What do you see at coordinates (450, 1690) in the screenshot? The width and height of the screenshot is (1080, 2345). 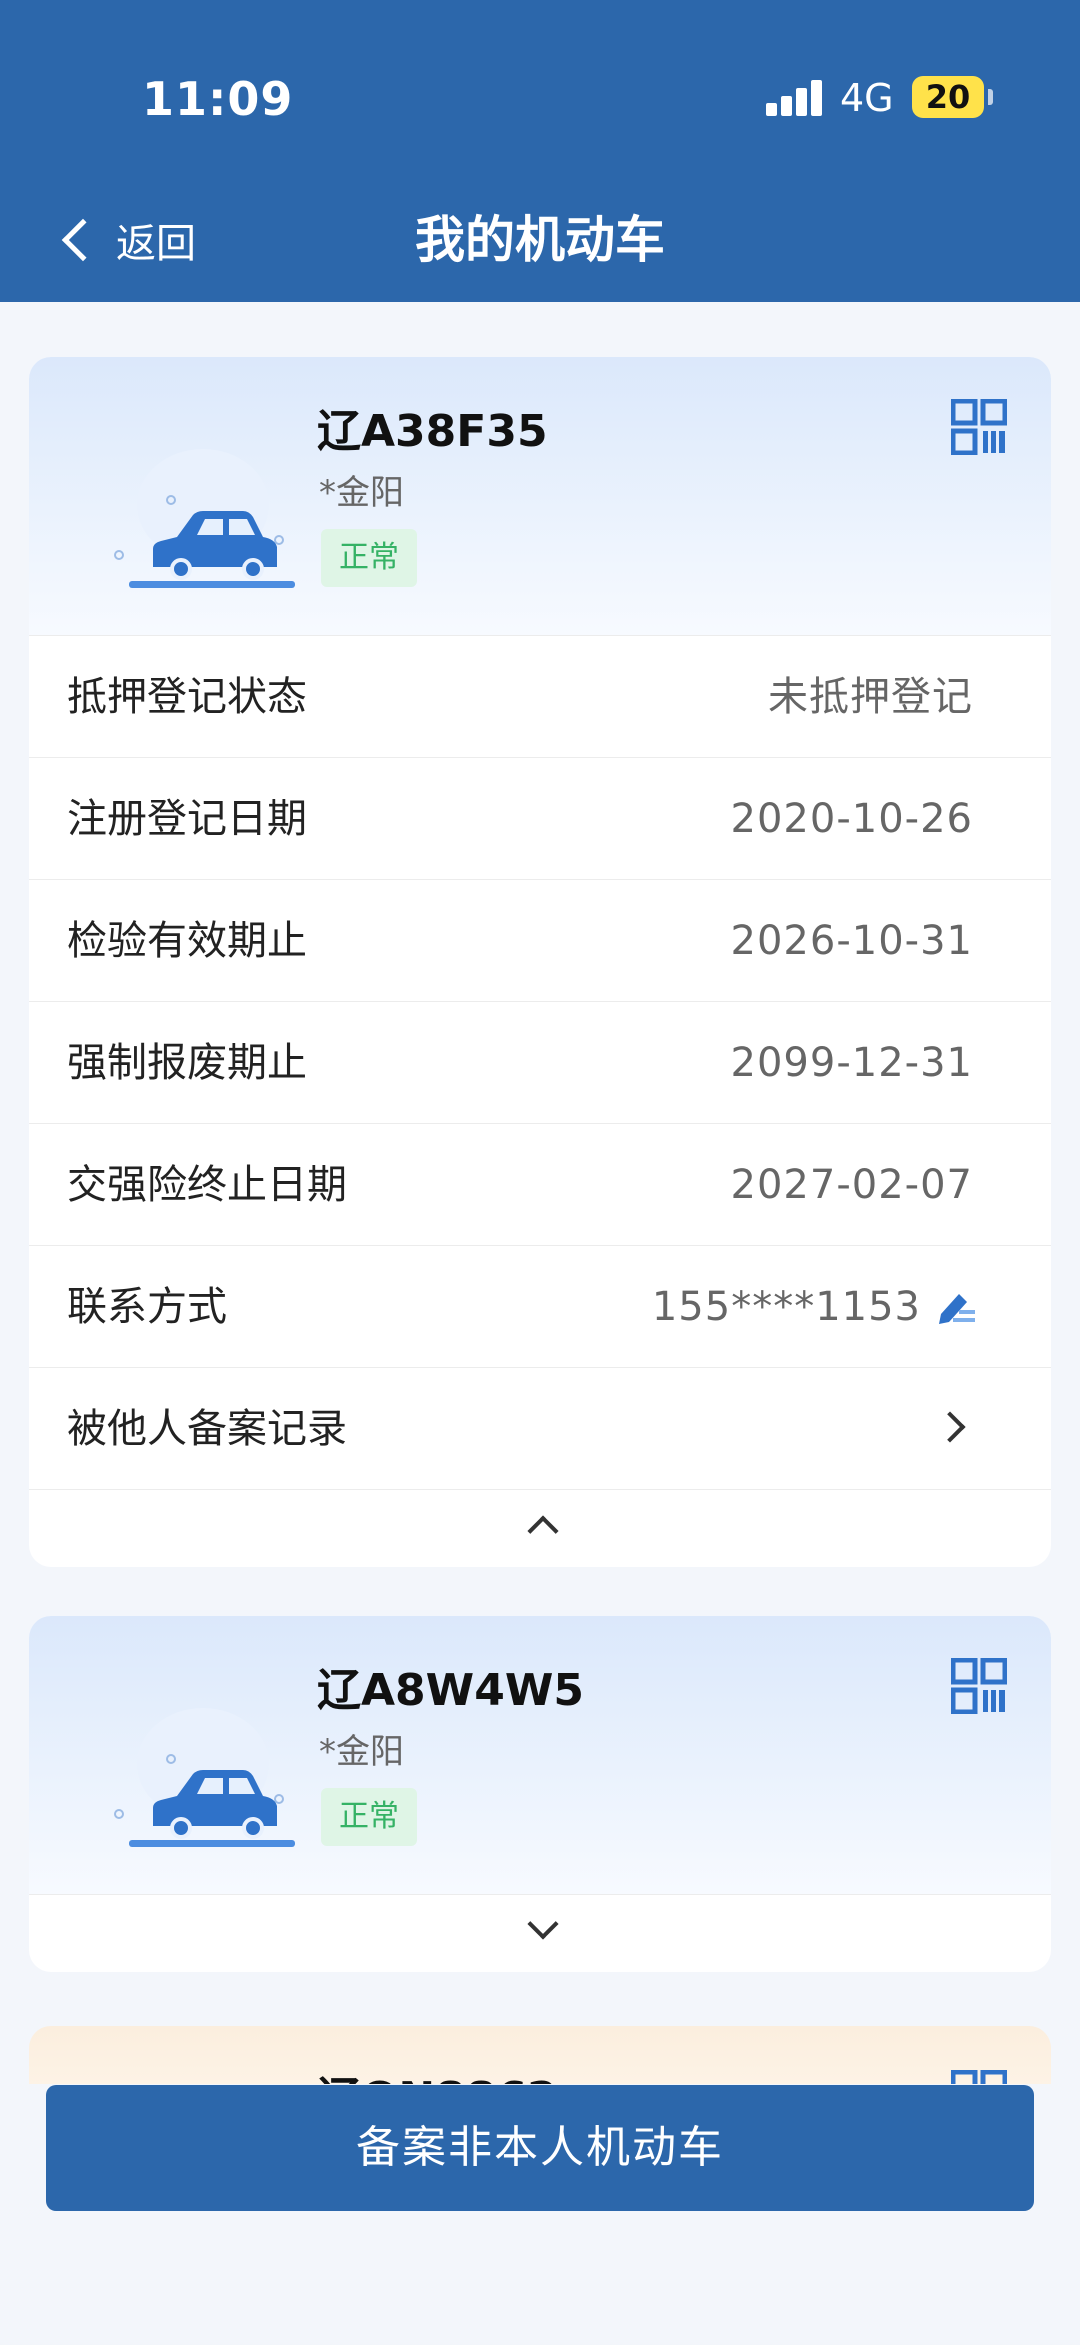 I see `plate-number: 辽A8W4W5` at bounding box center [450, 1690].